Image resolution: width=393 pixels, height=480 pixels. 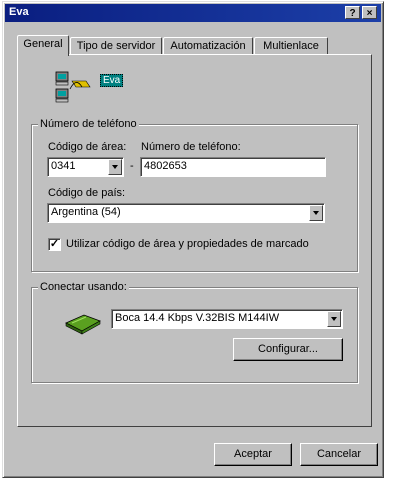 I want to click on cancel-button: Cancelar, so click(x=339, y=454).